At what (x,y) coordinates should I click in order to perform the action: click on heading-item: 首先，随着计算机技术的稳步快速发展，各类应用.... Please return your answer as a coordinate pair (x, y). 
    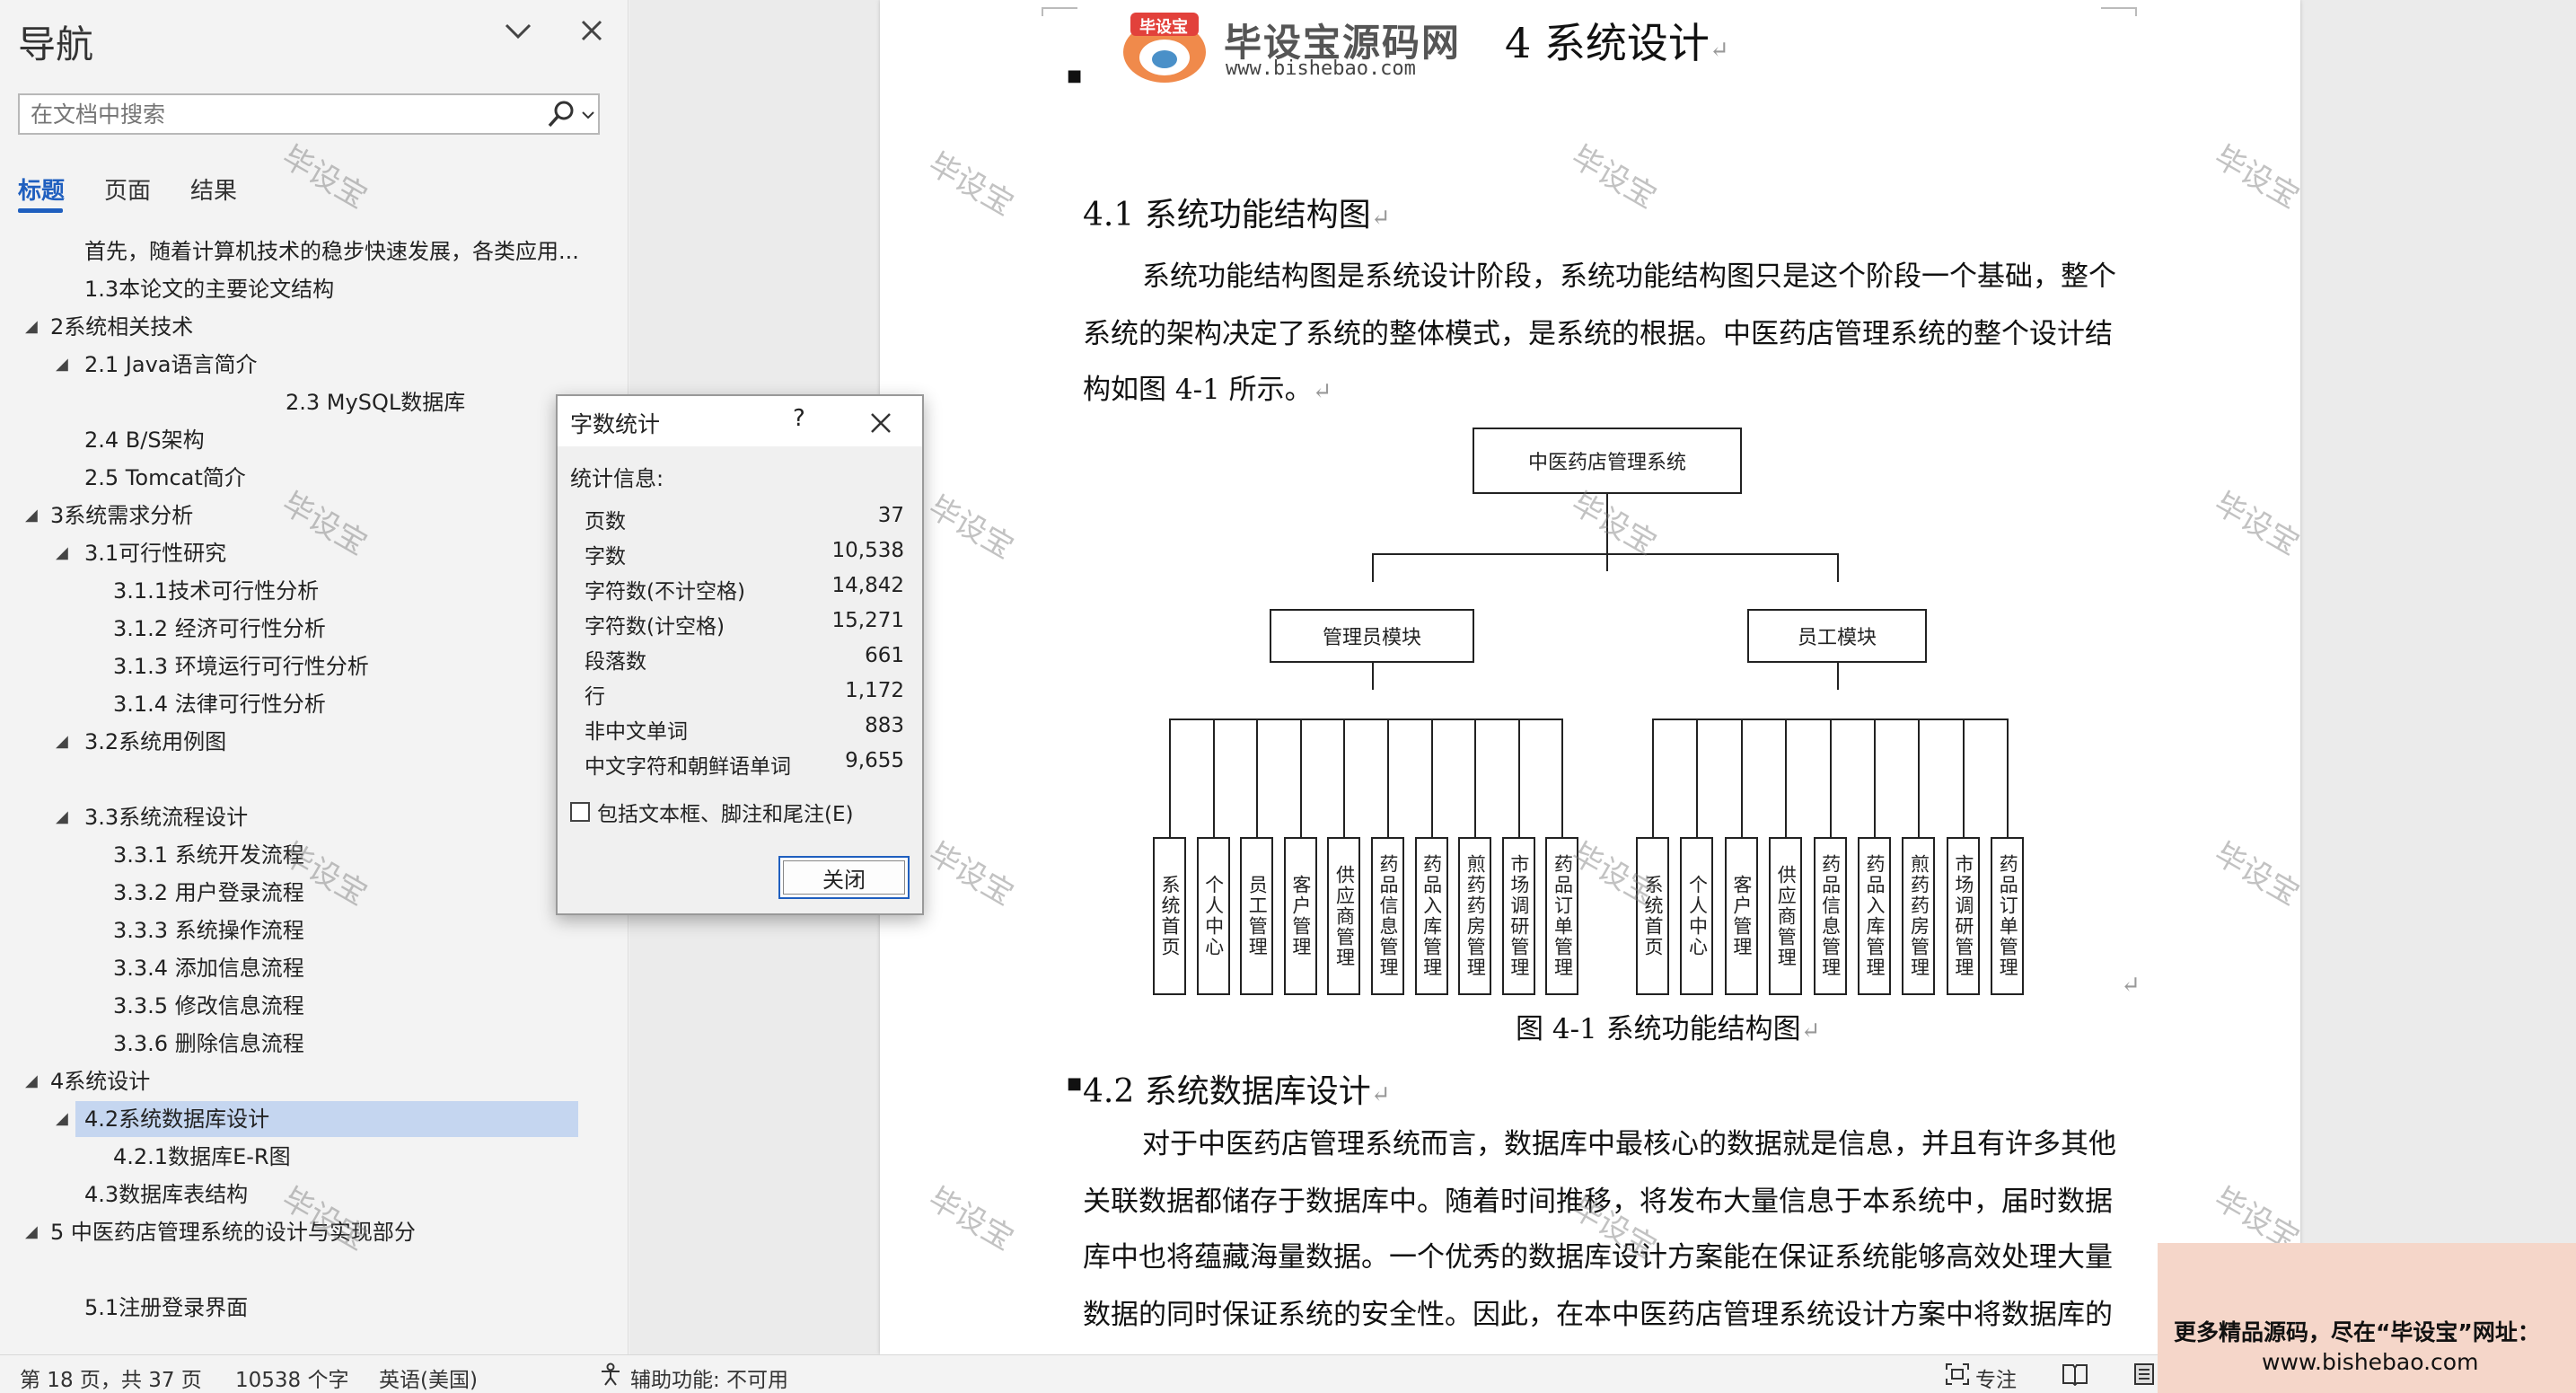
    Looking at the image, I should click on (305, 251).